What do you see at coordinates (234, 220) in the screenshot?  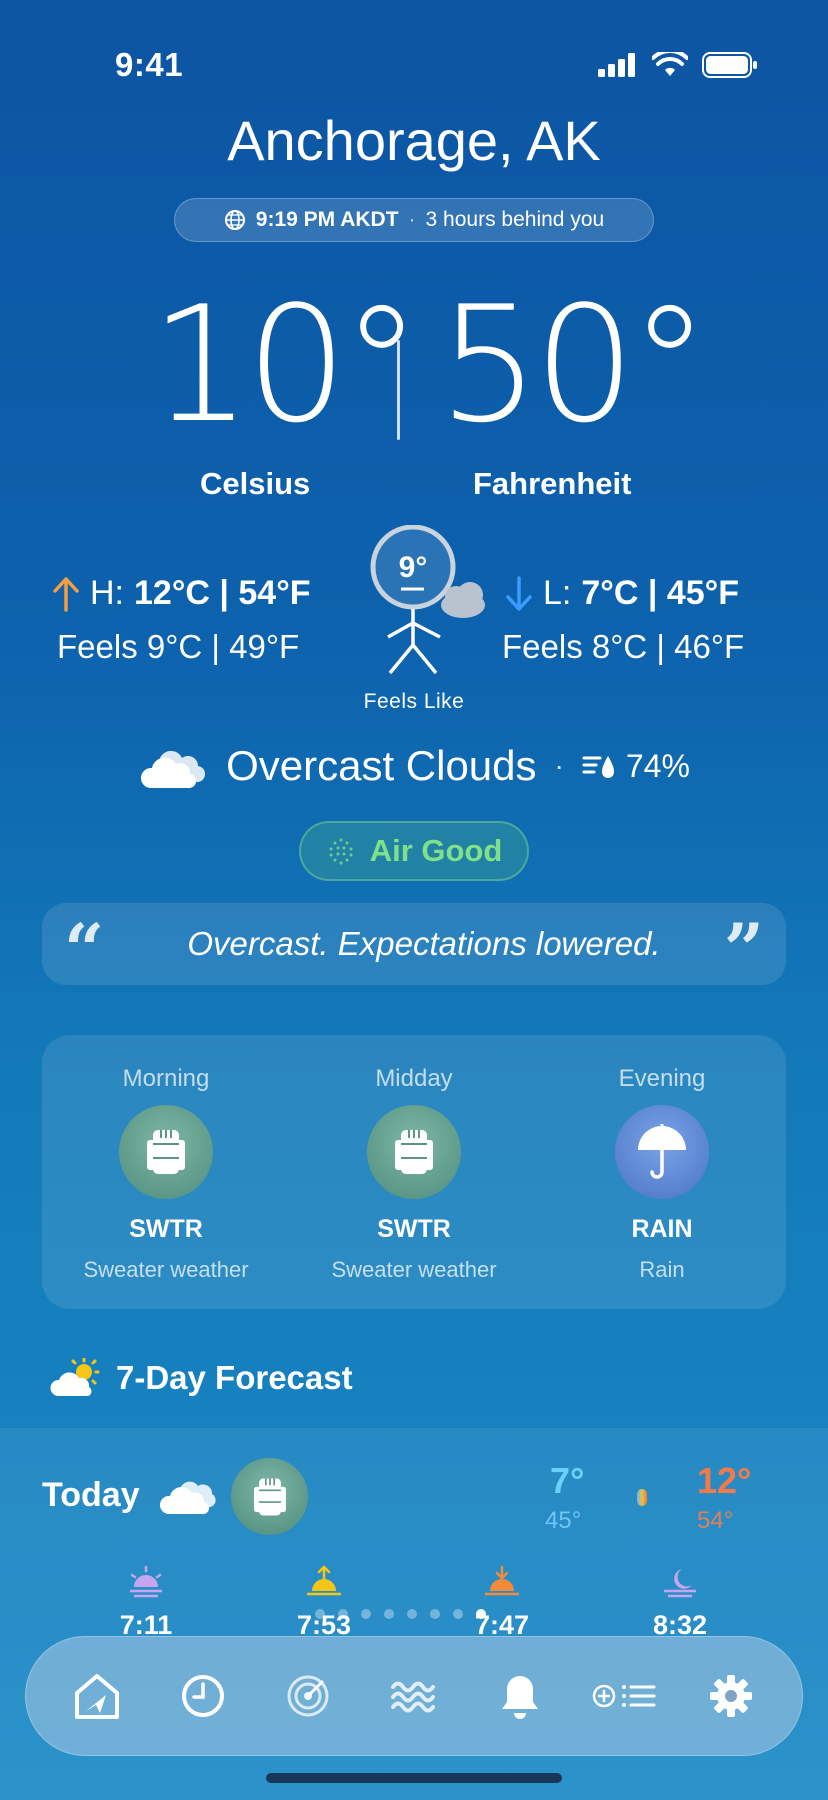 I see `globe-icon` at bounding box center [234, 220].